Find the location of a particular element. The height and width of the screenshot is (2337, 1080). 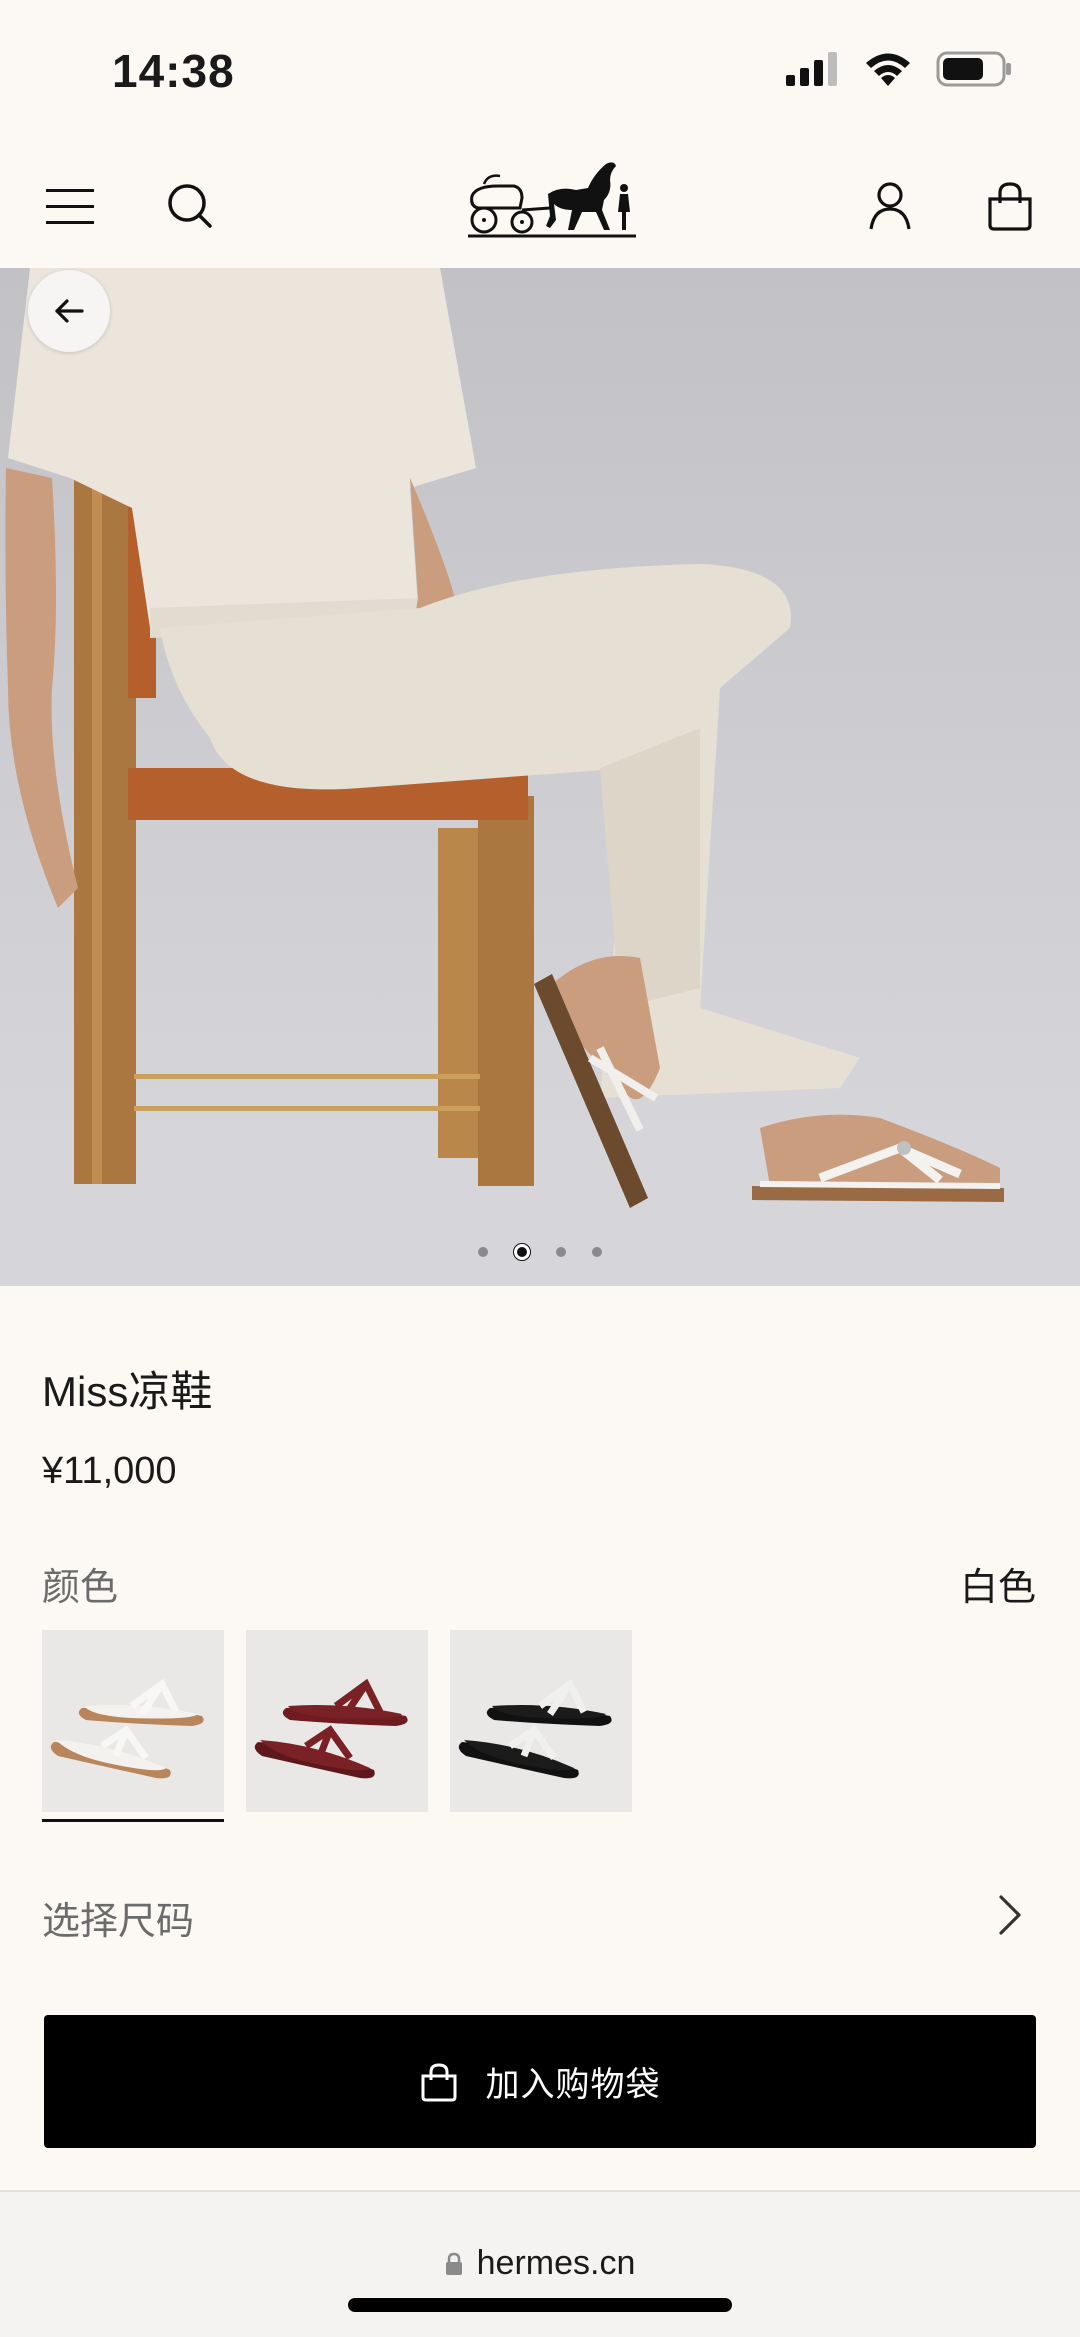

back-button is located at coordinates (69, 311).